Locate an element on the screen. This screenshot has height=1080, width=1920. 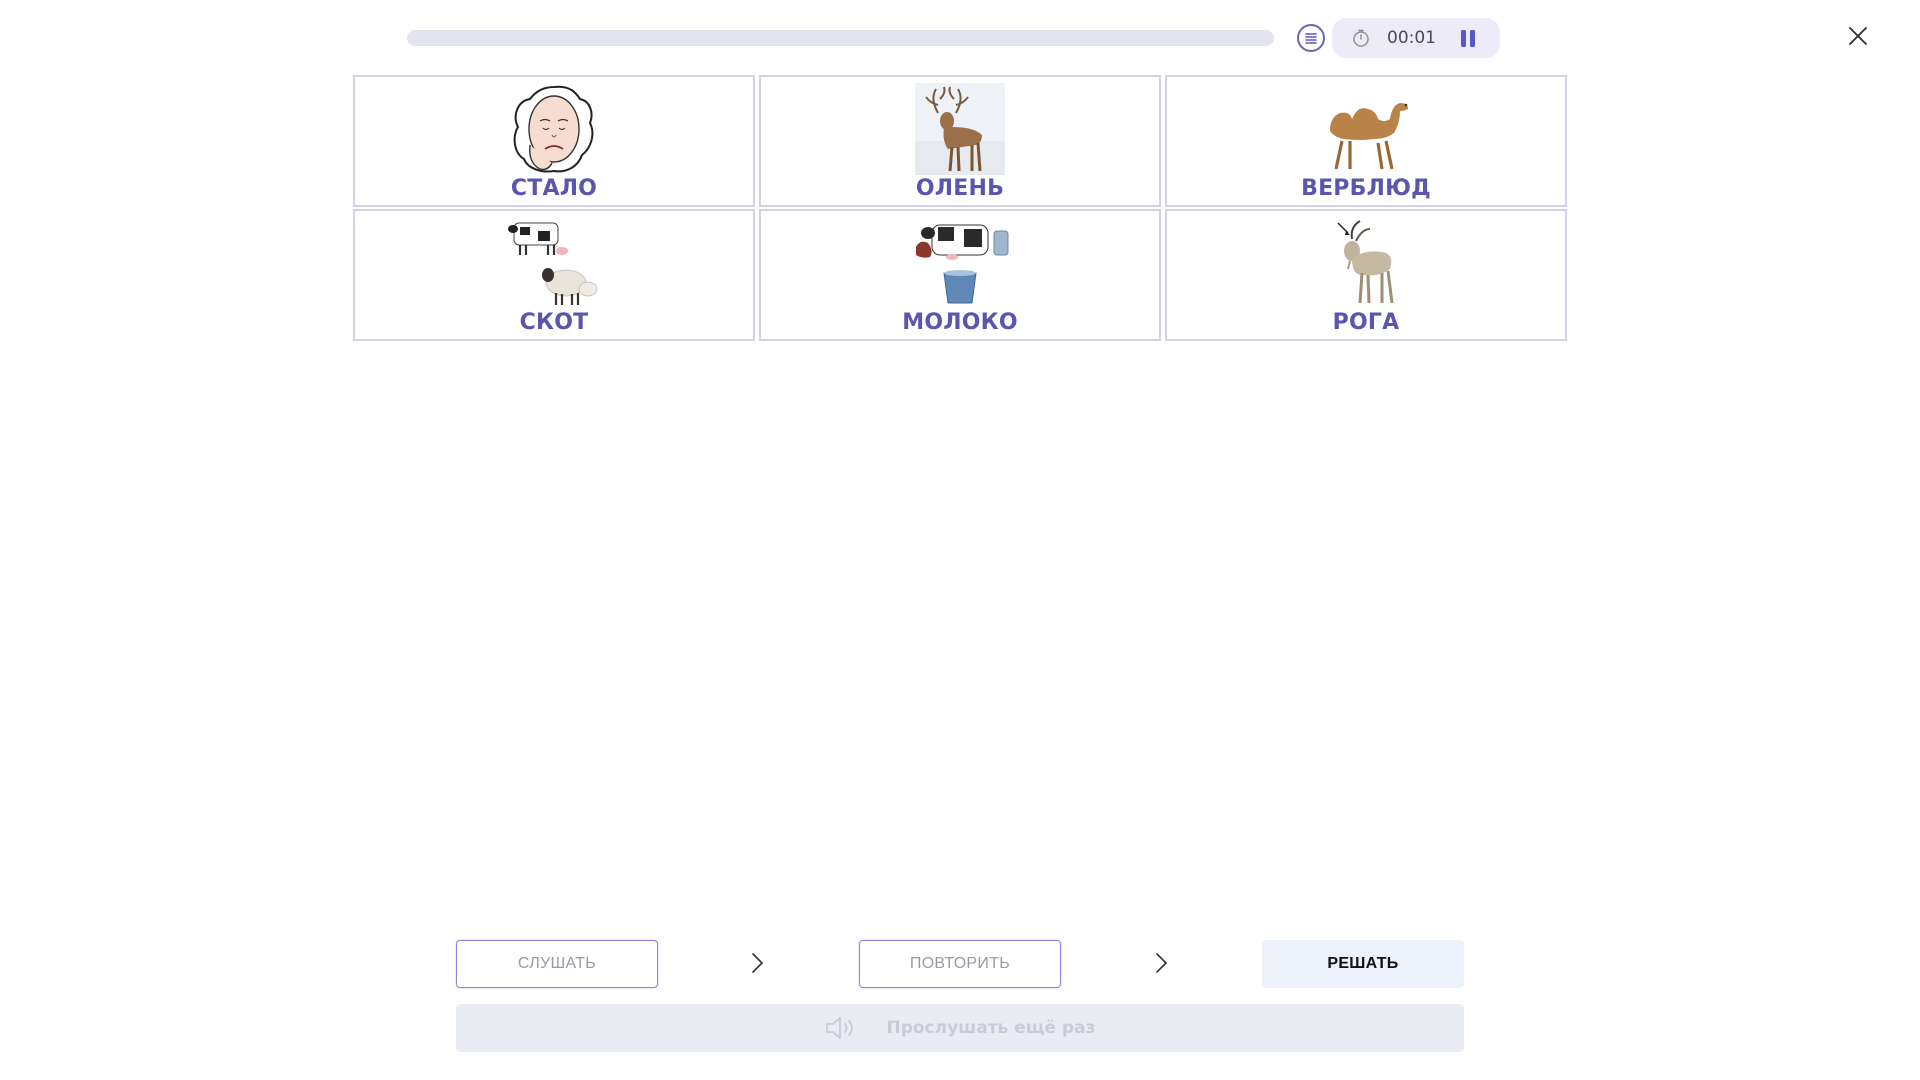
close-button is located at coordinates (1858, 36).